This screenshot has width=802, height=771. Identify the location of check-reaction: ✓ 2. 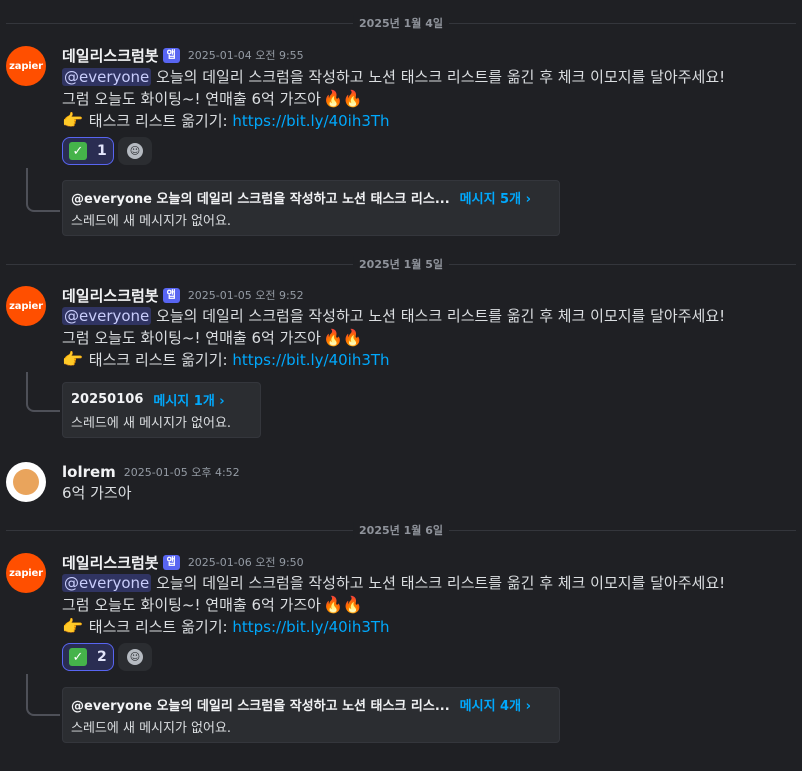
(88, 657).